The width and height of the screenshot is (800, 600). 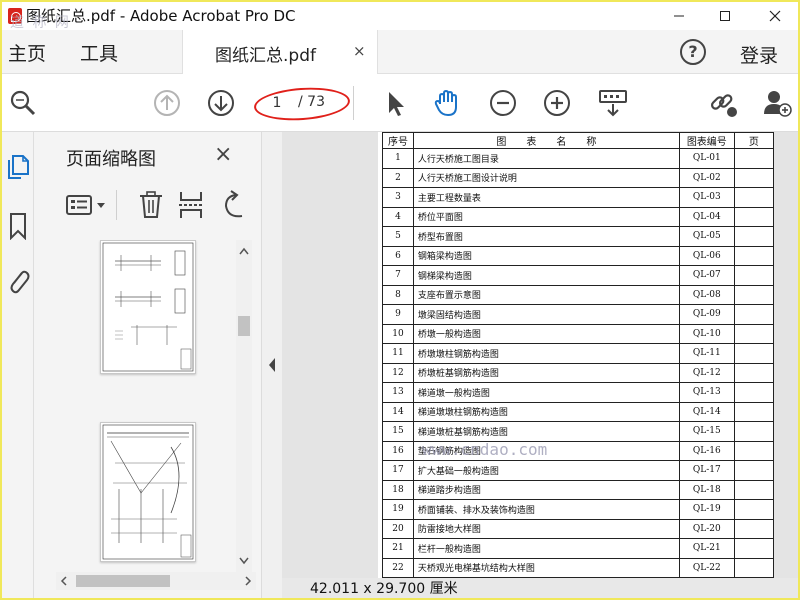 I want to click on thumbnail-hscrollbar, so click(x=156, y=581).